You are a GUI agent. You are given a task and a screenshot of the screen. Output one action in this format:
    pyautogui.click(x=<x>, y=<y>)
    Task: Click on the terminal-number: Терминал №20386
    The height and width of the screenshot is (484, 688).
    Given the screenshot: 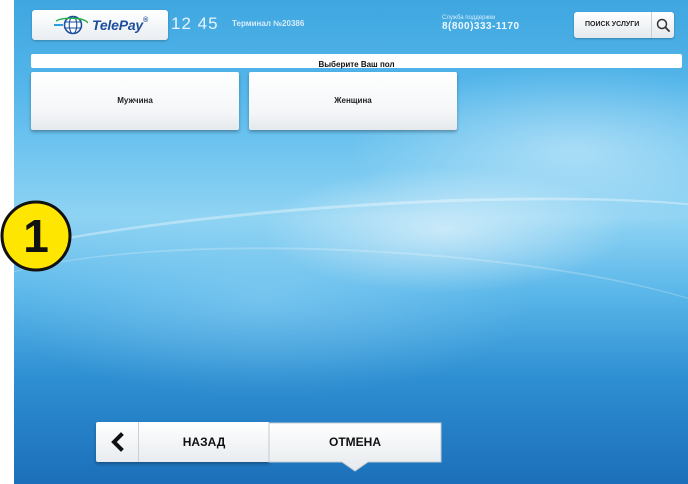 What is the action you would take?
    pyautogui.click(x=268, y=23)
    